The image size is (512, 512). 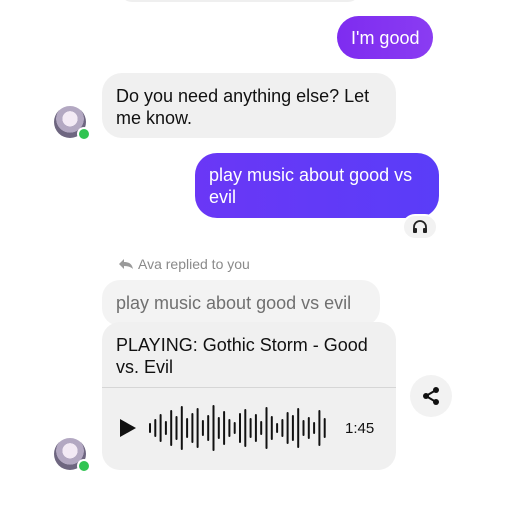 I want to click on message-text: play music about good vs evil, so click(x=311, y=186).